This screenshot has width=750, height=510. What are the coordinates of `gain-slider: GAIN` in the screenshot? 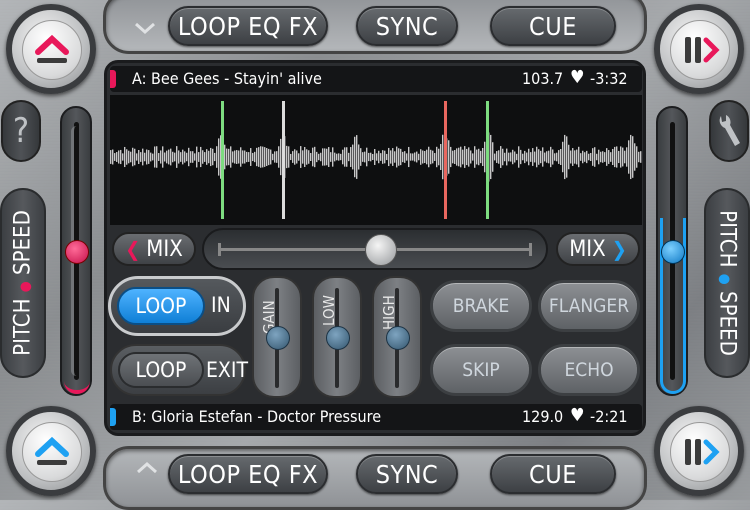 It's located at (277, 337).